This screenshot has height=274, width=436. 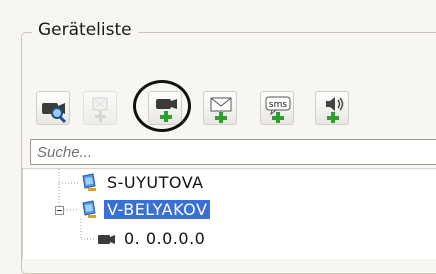 What do you see at coordinates (54, 113) in the screenshot?
I see `camera-magnifier-icon` at bounding box center [54, 113].